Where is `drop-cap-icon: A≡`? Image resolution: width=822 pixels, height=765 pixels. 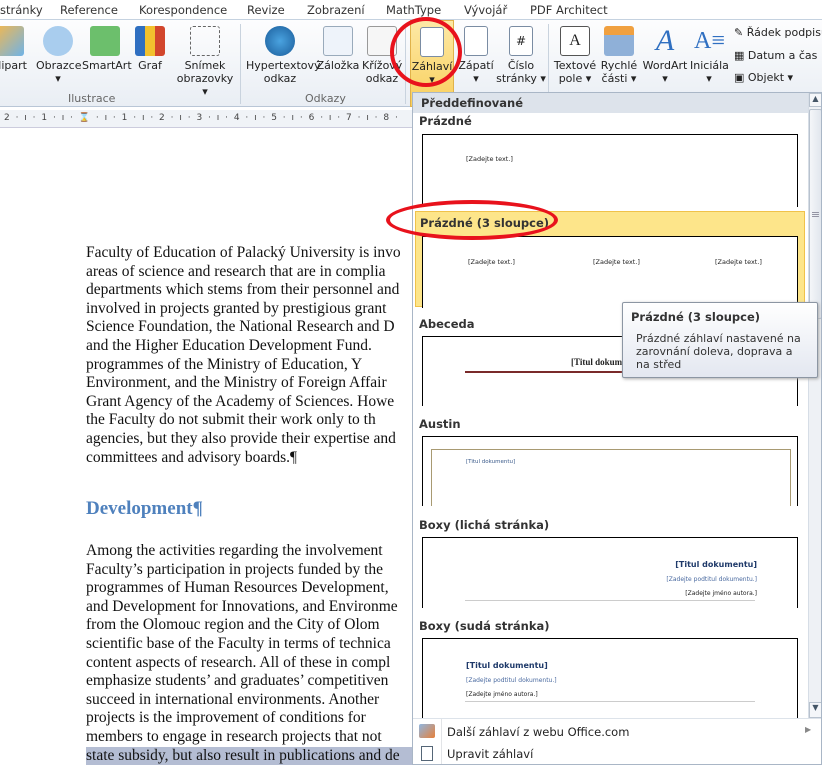
drop-cap-icon: A≡ is located at coordinates (709, 41).